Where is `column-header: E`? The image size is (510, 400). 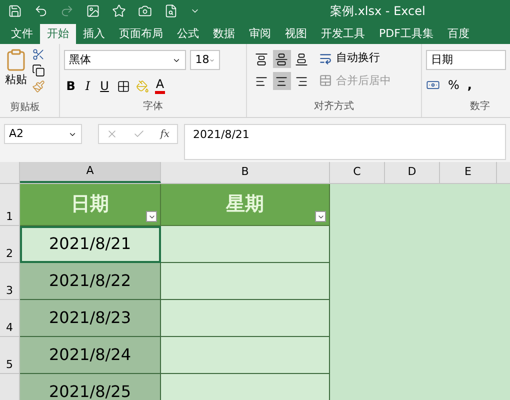
column-header: E is located at coordinates (468, 172).